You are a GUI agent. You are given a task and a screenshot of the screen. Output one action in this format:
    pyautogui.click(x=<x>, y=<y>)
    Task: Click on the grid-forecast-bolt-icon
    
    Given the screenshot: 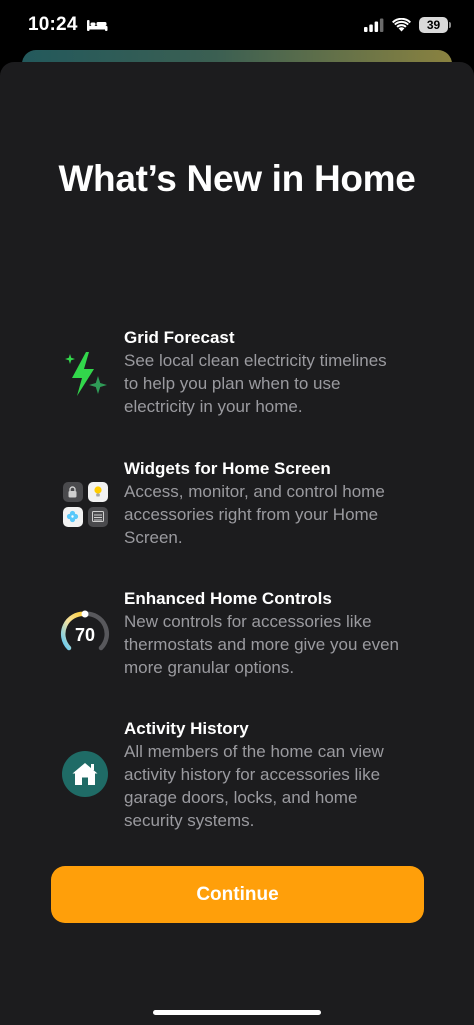 What is the action you would take?
    pyautogui.click(x=85, y=375)
    